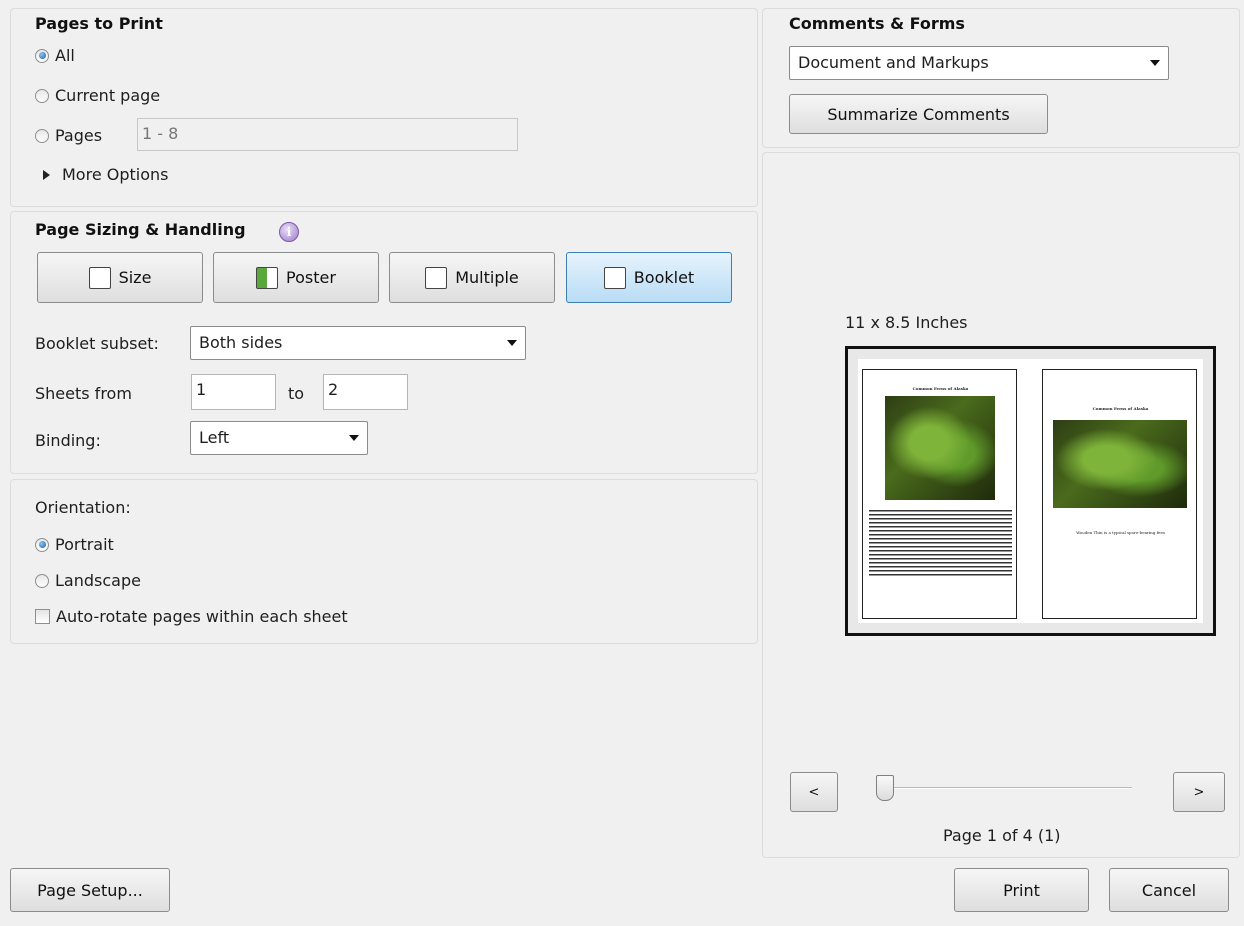  I want to click on multiple-icon, so click(436, 277).